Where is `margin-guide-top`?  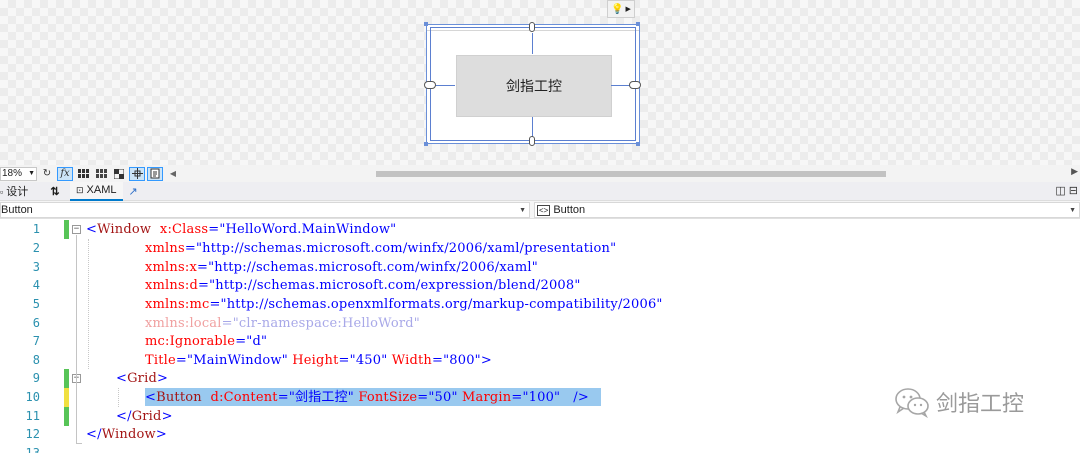
margin-guide-top is located at coordinates (532, 43).